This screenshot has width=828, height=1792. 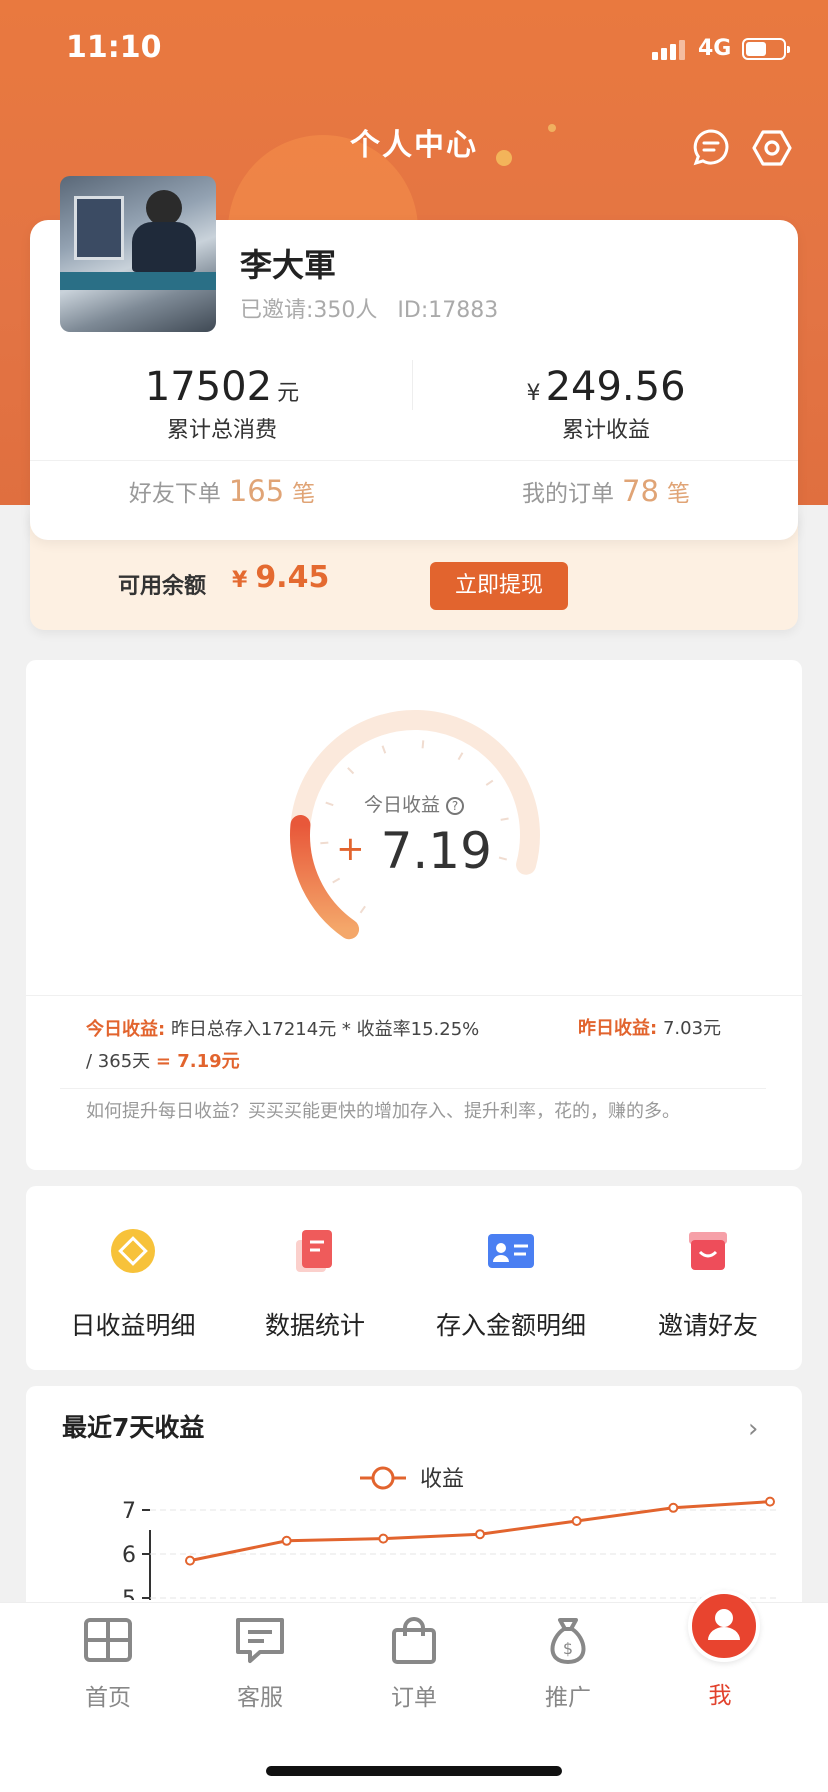 What do you see at coordinates (511, 1251) in the screenshot?
I see `id-card-icon` at bounding box center [511, 1251].